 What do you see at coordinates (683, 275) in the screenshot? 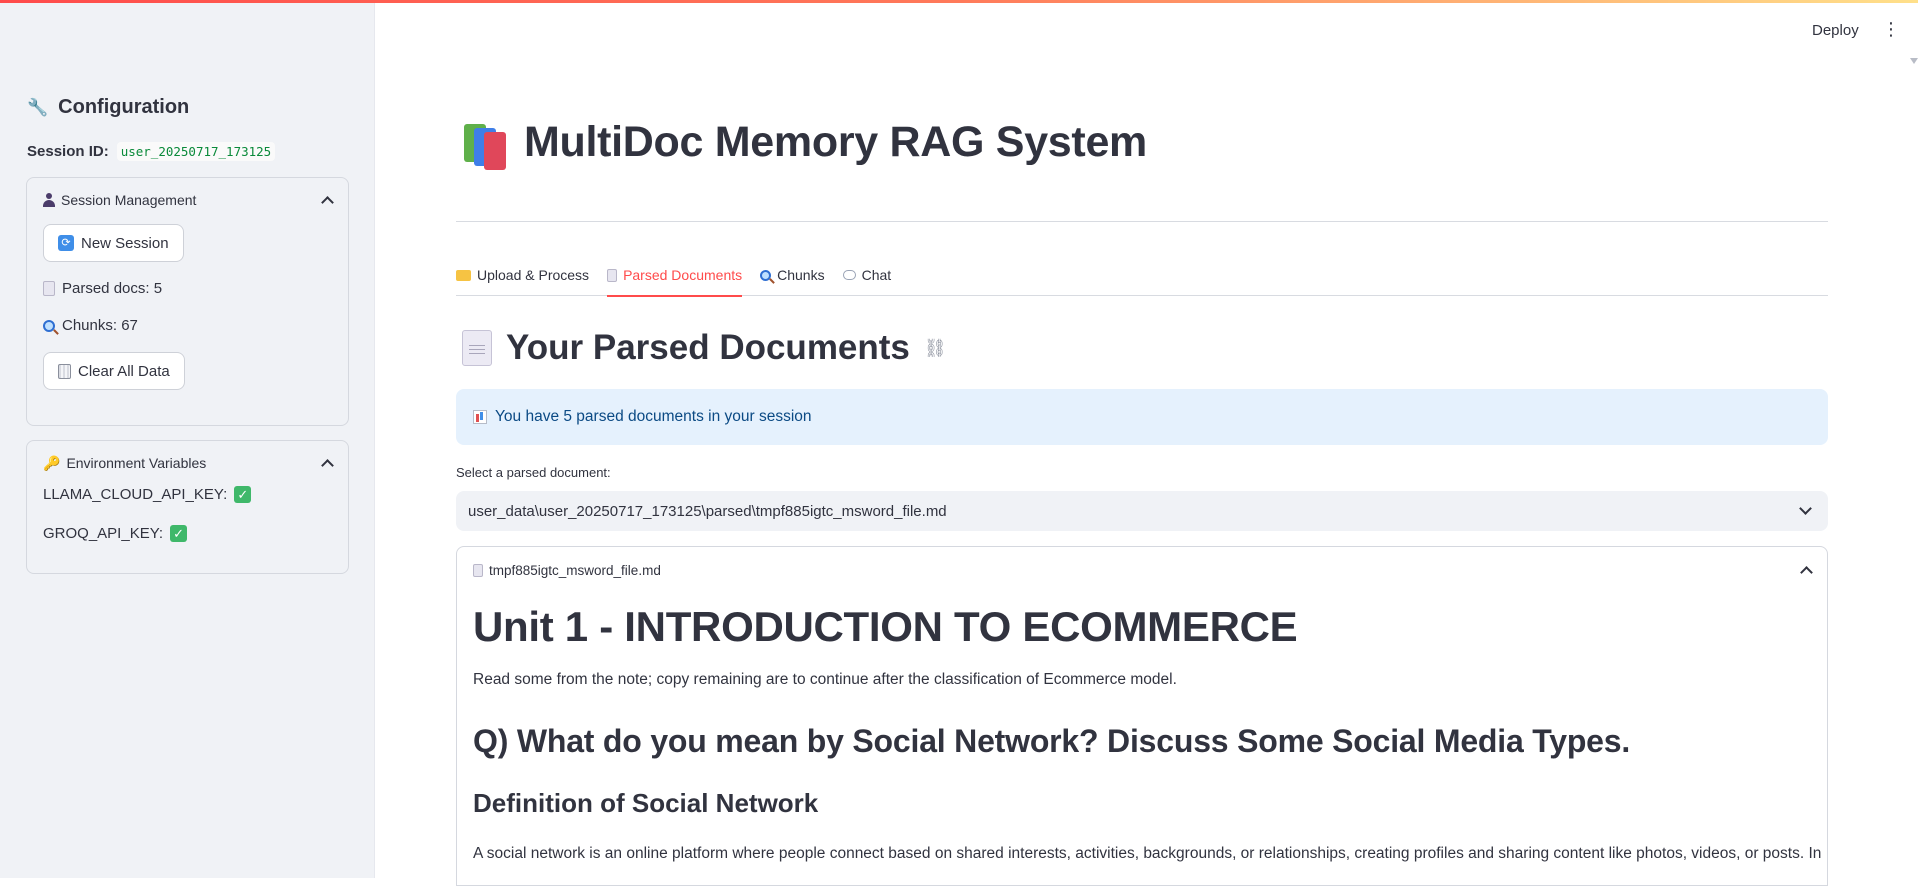
I see `tab-label: Parsed Documents` at bounding box center [683, 275].